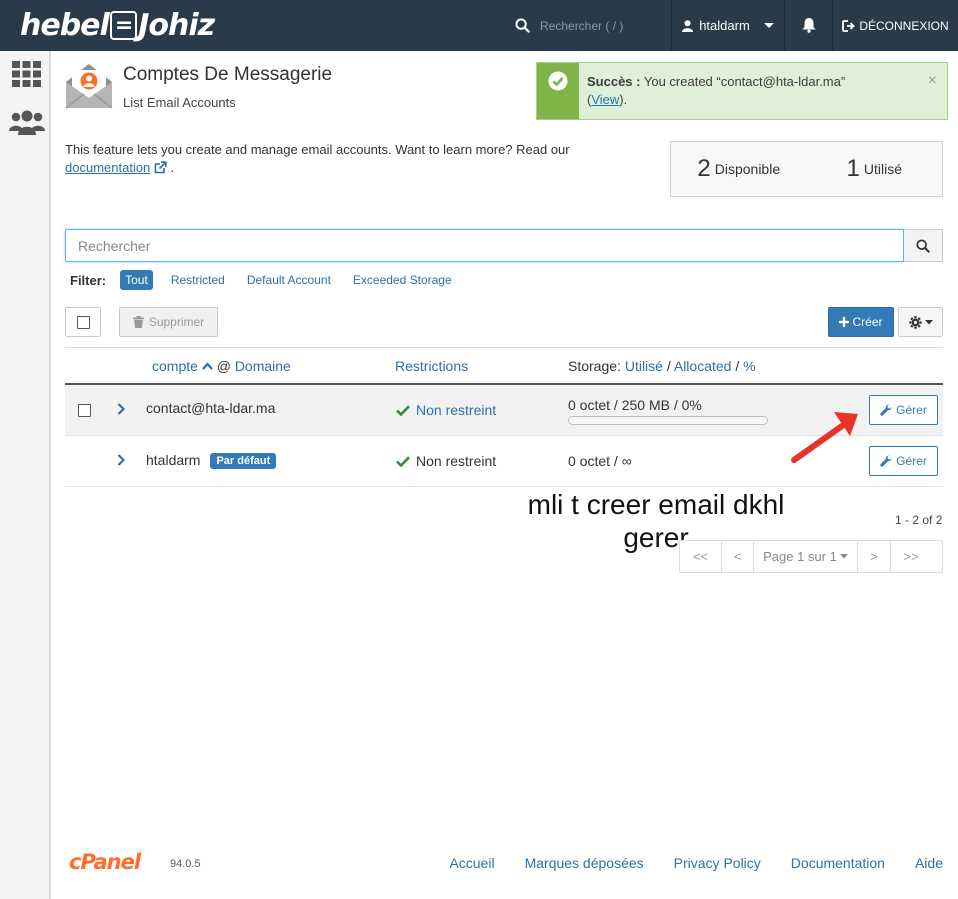 The width and height of the screenshot is (958, 899). Describe the element at coordinates (471, 863) in the screenshot. I see `footer-link-home: Accueil` at that location.